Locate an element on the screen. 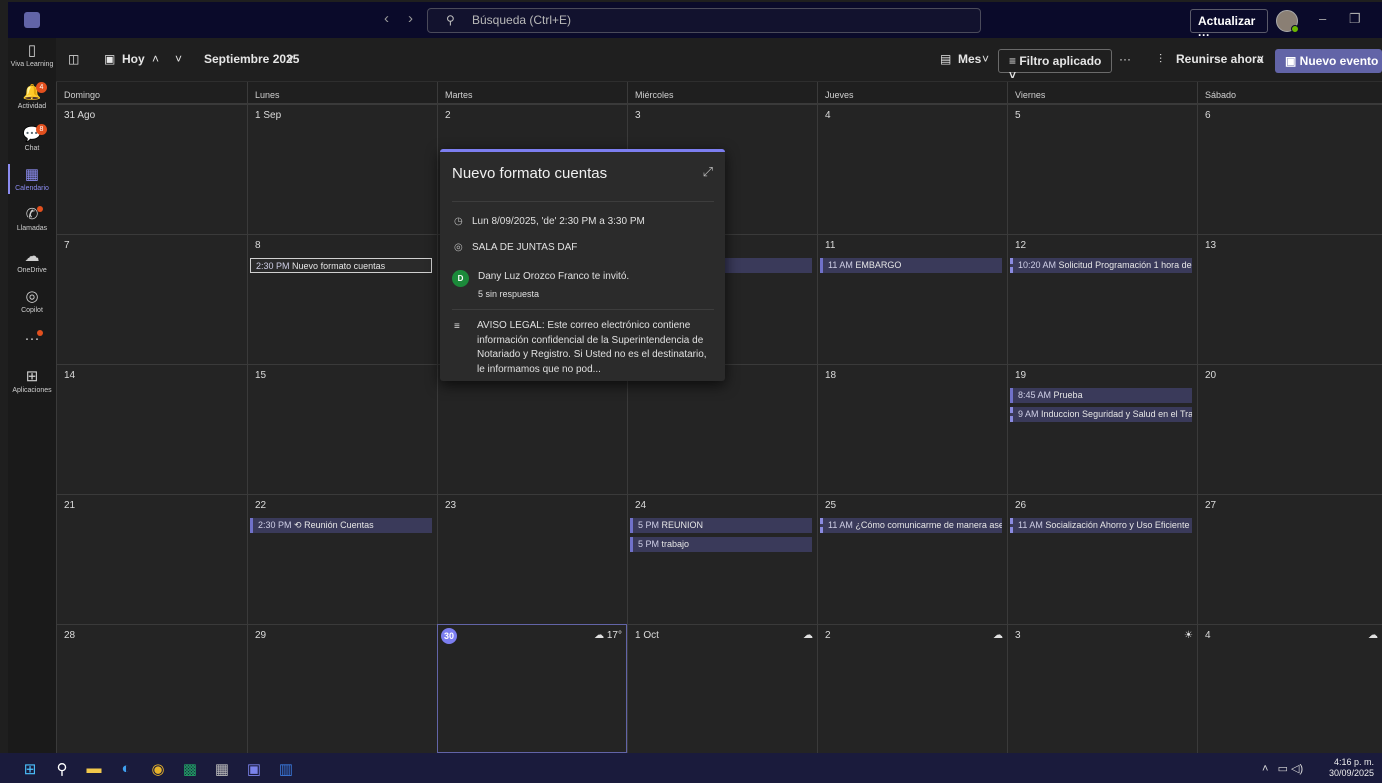 This screenshot has width=1382, height=783. new-event-label: Nuevo evento is located at coordinates (1339, 61).